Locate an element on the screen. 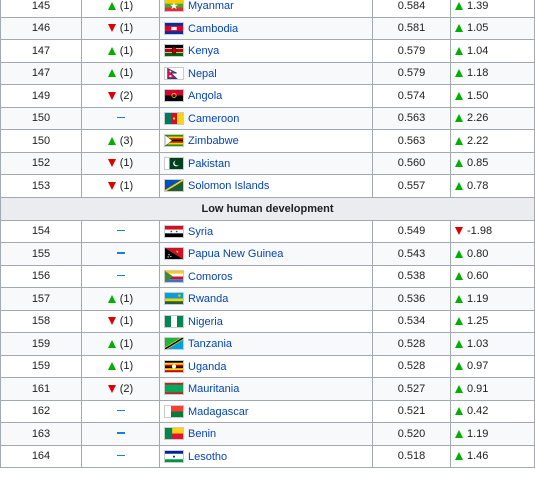 This screenshot has width=535, height=496. cambodia-flag-icon is located at coordinates (174, 28).